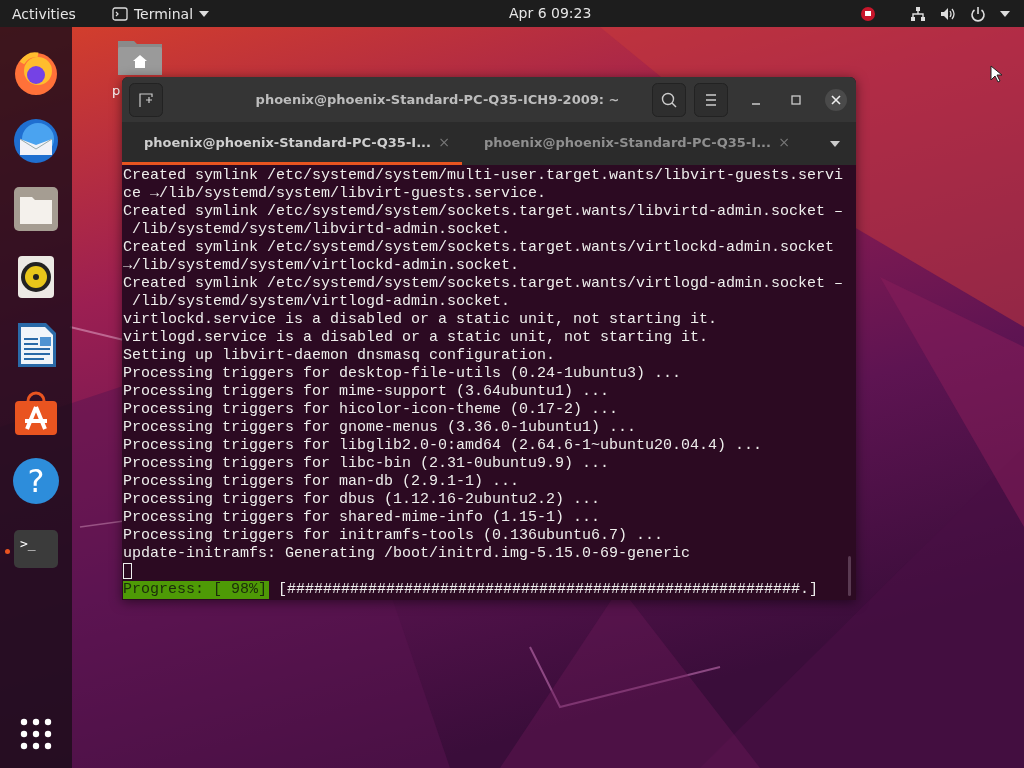 This screenshot has width=1024, height=768. I want to click on terminal-line: virtlogd.service is a disabled or a static unit, not starting it., so click(416, 338).